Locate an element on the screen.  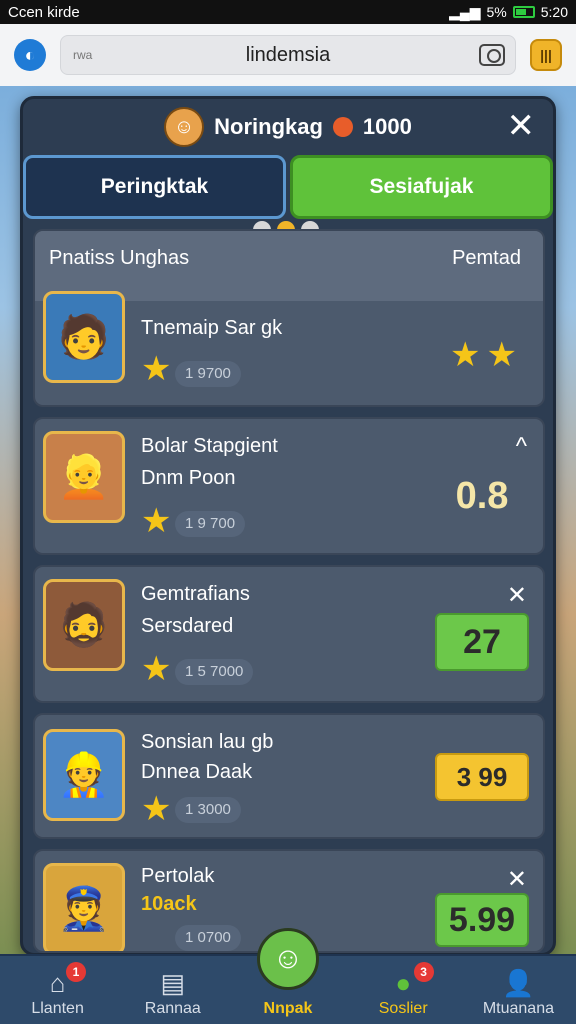
nav-label: Nnpak is located at coordinates (288, 1008).